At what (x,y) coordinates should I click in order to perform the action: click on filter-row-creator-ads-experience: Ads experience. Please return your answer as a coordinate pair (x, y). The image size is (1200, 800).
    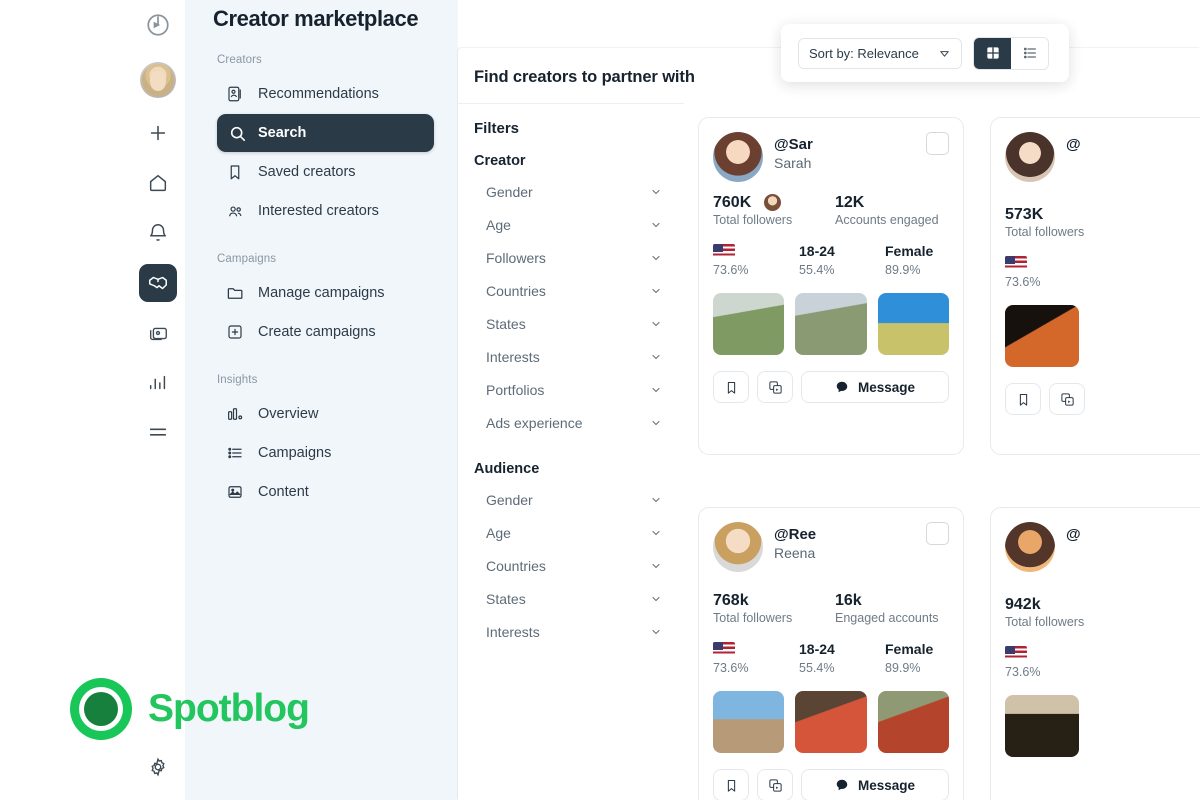
    Looking at the image, I should click on (579, 422).